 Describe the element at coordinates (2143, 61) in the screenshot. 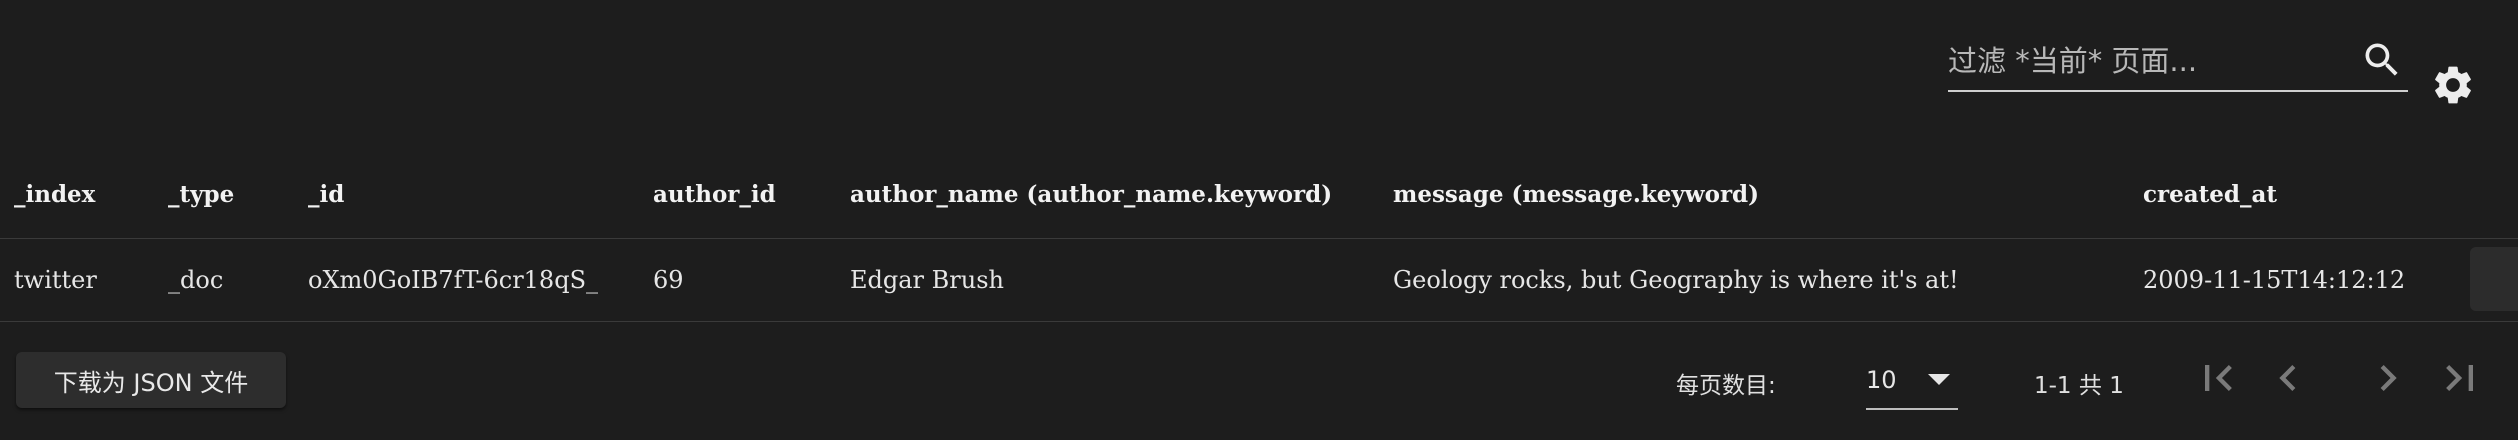

I see `search-input` at that location.